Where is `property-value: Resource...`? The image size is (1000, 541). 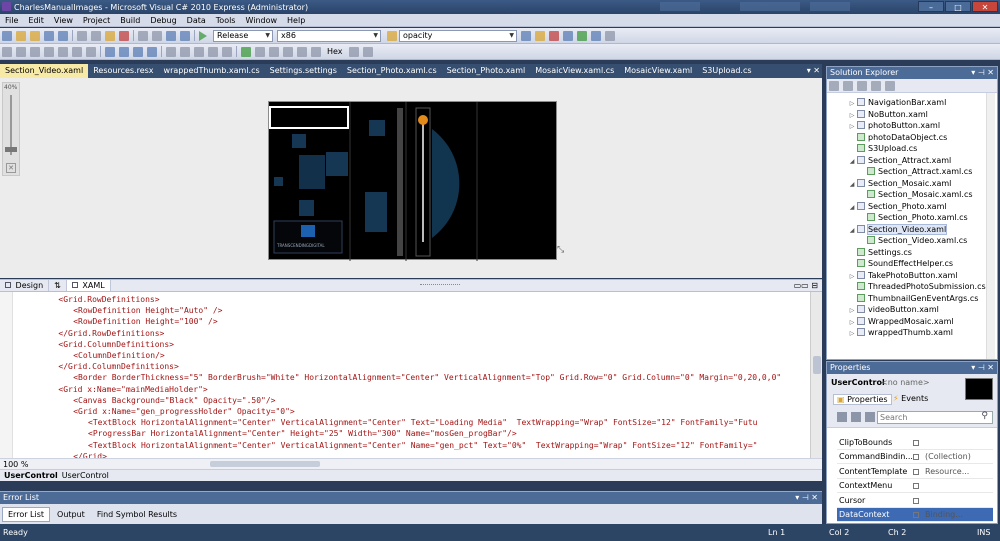 property-value: Resource... is located at coordinates (947, 472).